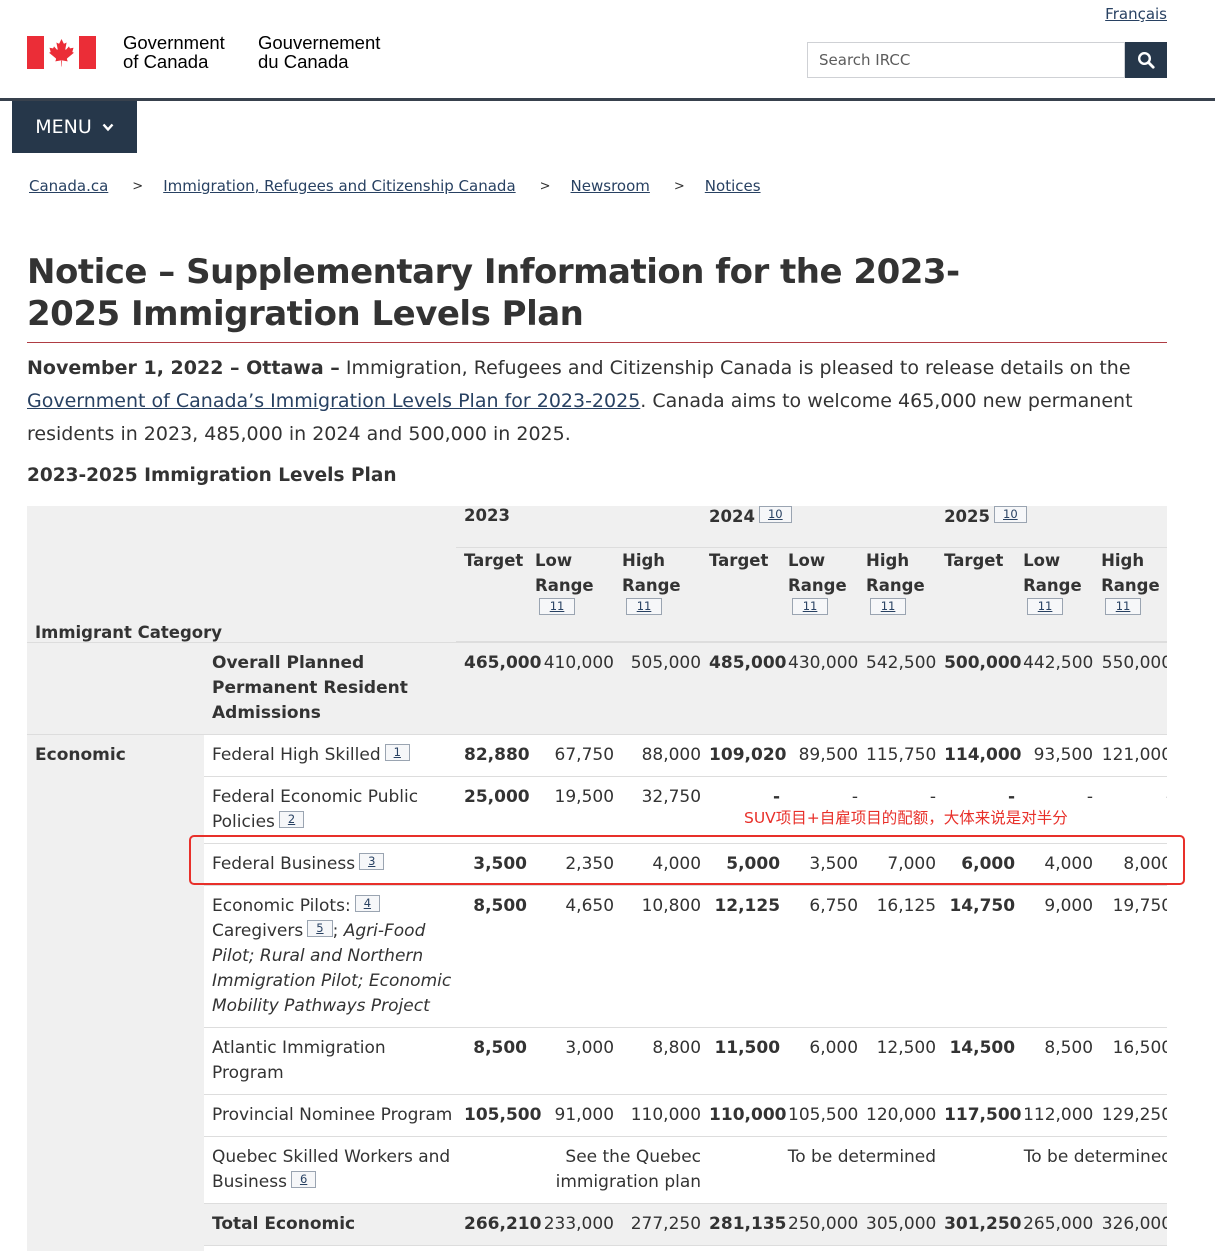 Image resolution: width=1215 pixels, height=1251 pixels. What do you see at coordinates (330, 1115) in the screenshot?
I see `row-label: Provincial Nominee Program` at bounding box center [330, 1115].